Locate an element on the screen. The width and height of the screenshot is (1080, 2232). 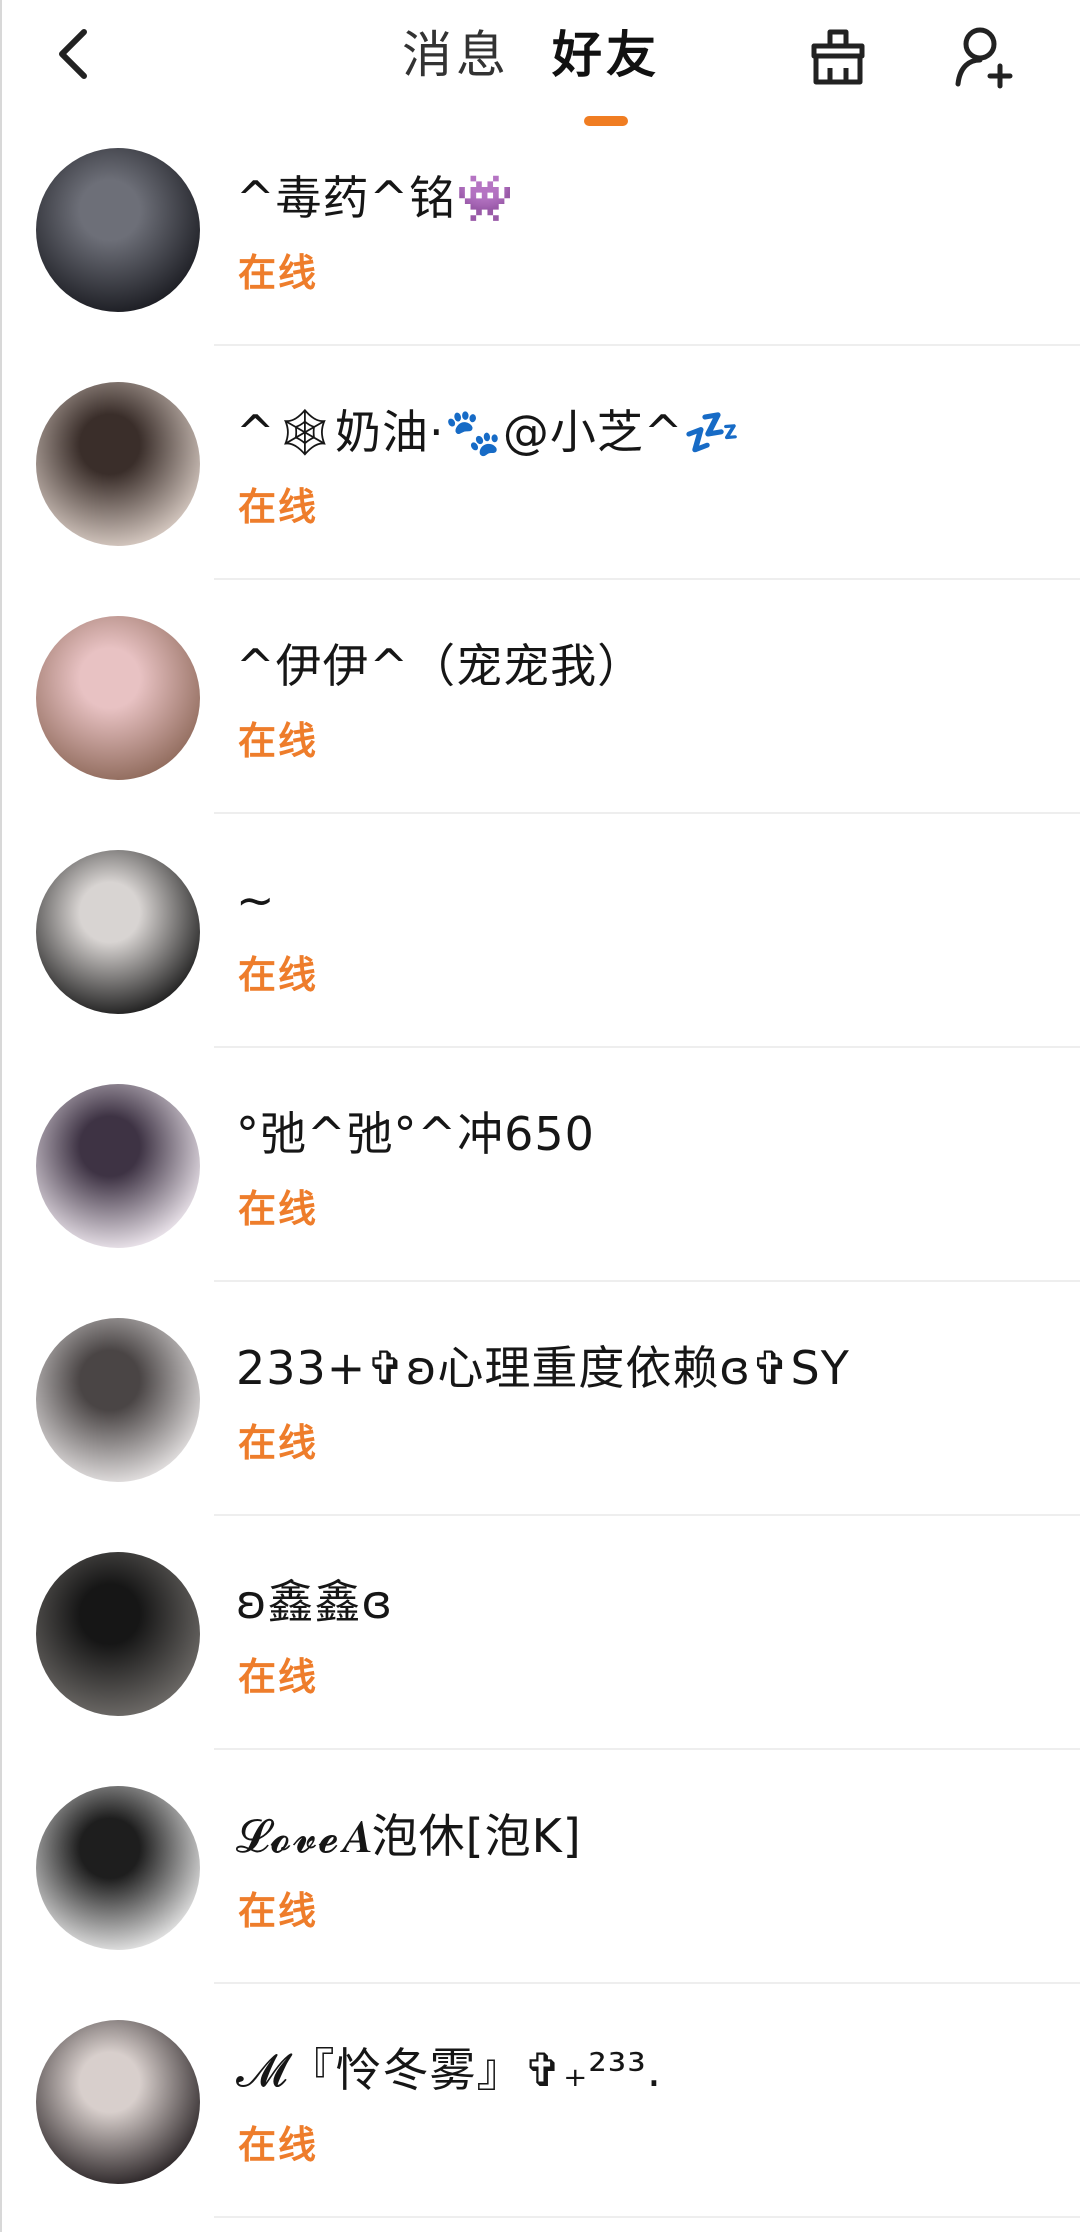
clean-button is located at coordinates (838, 58).